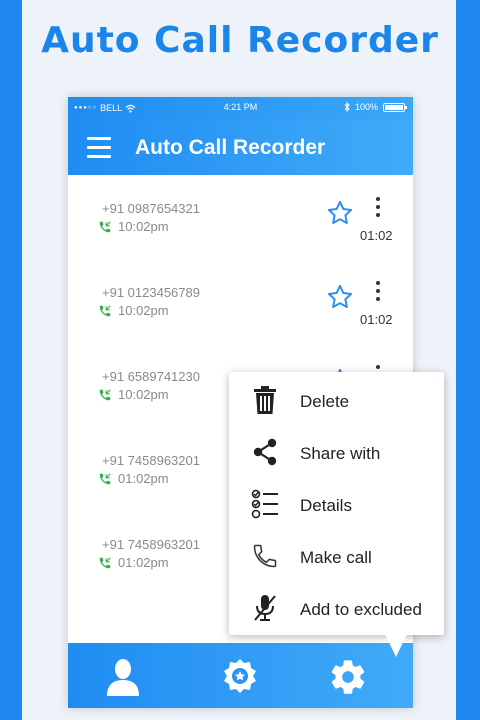 This screenshot has width=480, height=720. Describe the element at coordinates (240, 108) in the screenshot. I see `status-bar: ●●●○○ BELL 4:21 PM 100%` at that location.